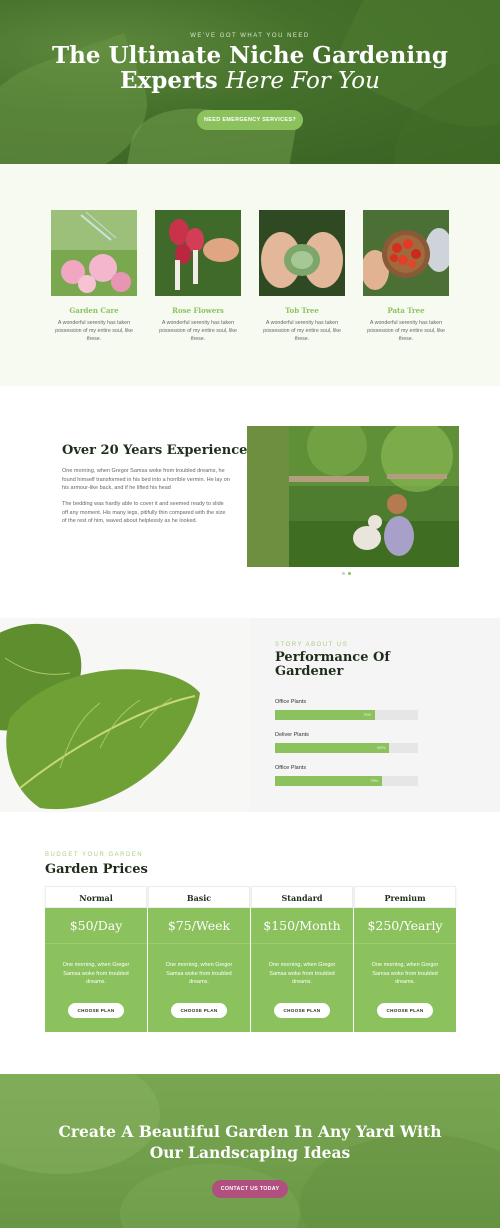  What do you see at coordinates (367, 714) in the screenshot?
I see `progress-value: 70%` at bounding box center [367, 714].